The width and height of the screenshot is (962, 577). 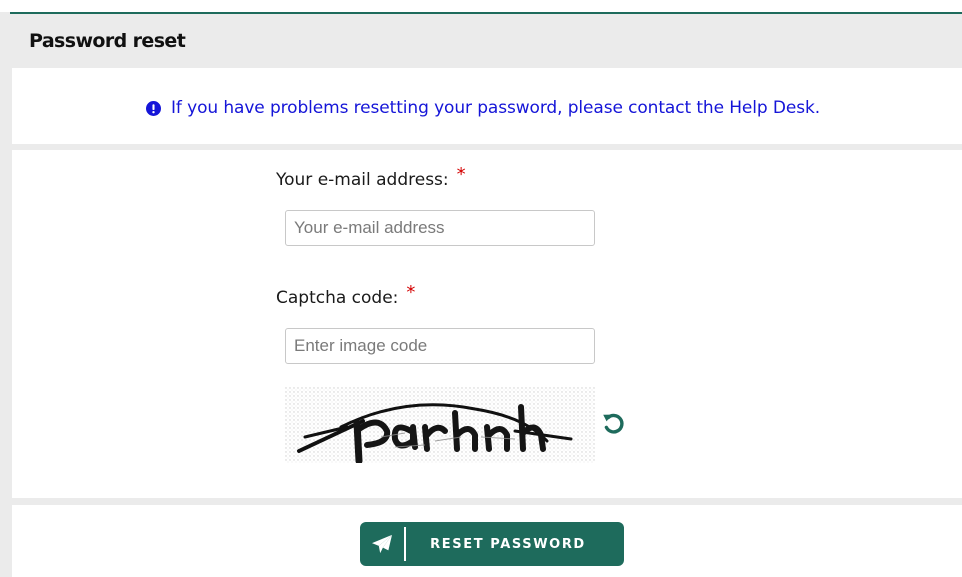 What do you see at coordinates (440, 425) in the screenshot?
I see `captcha-image` at bounding box center [440, 425].